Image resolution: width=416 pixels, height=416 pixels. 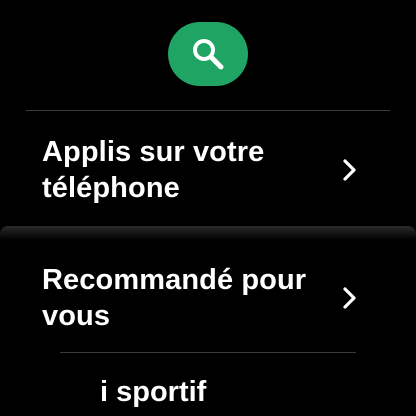 What do you see at coordinates (153, 392) in the screenshot?
I see `list-item-label: i sportif` at bounding box center [153, 392].